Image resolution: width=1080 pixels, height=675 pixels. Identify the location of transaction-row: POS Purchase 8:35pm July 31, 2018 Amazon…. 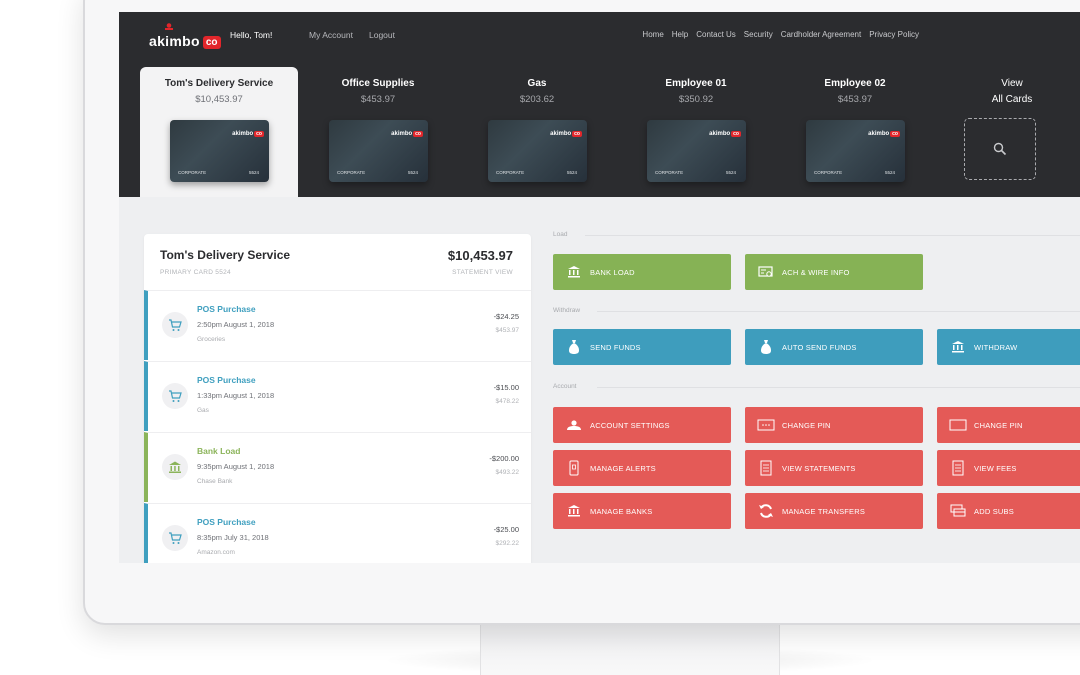
(337, 533).